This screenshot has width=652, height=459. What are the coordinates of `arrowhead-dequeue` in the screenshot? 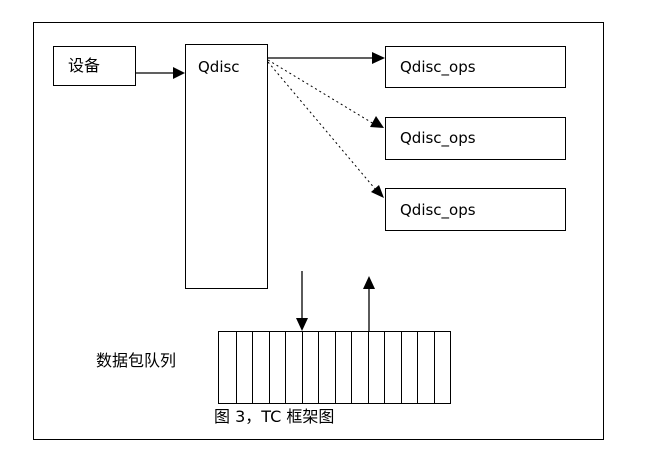 It's located at (369, 282).